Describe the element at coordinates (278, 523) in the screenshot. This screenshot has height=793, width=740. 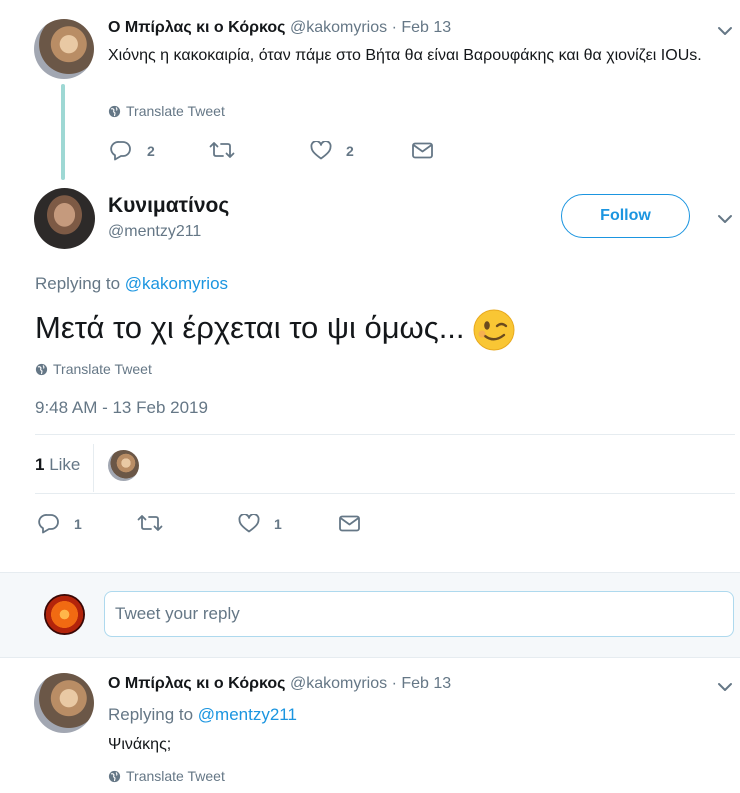
I see `like-count: 1` at that location.